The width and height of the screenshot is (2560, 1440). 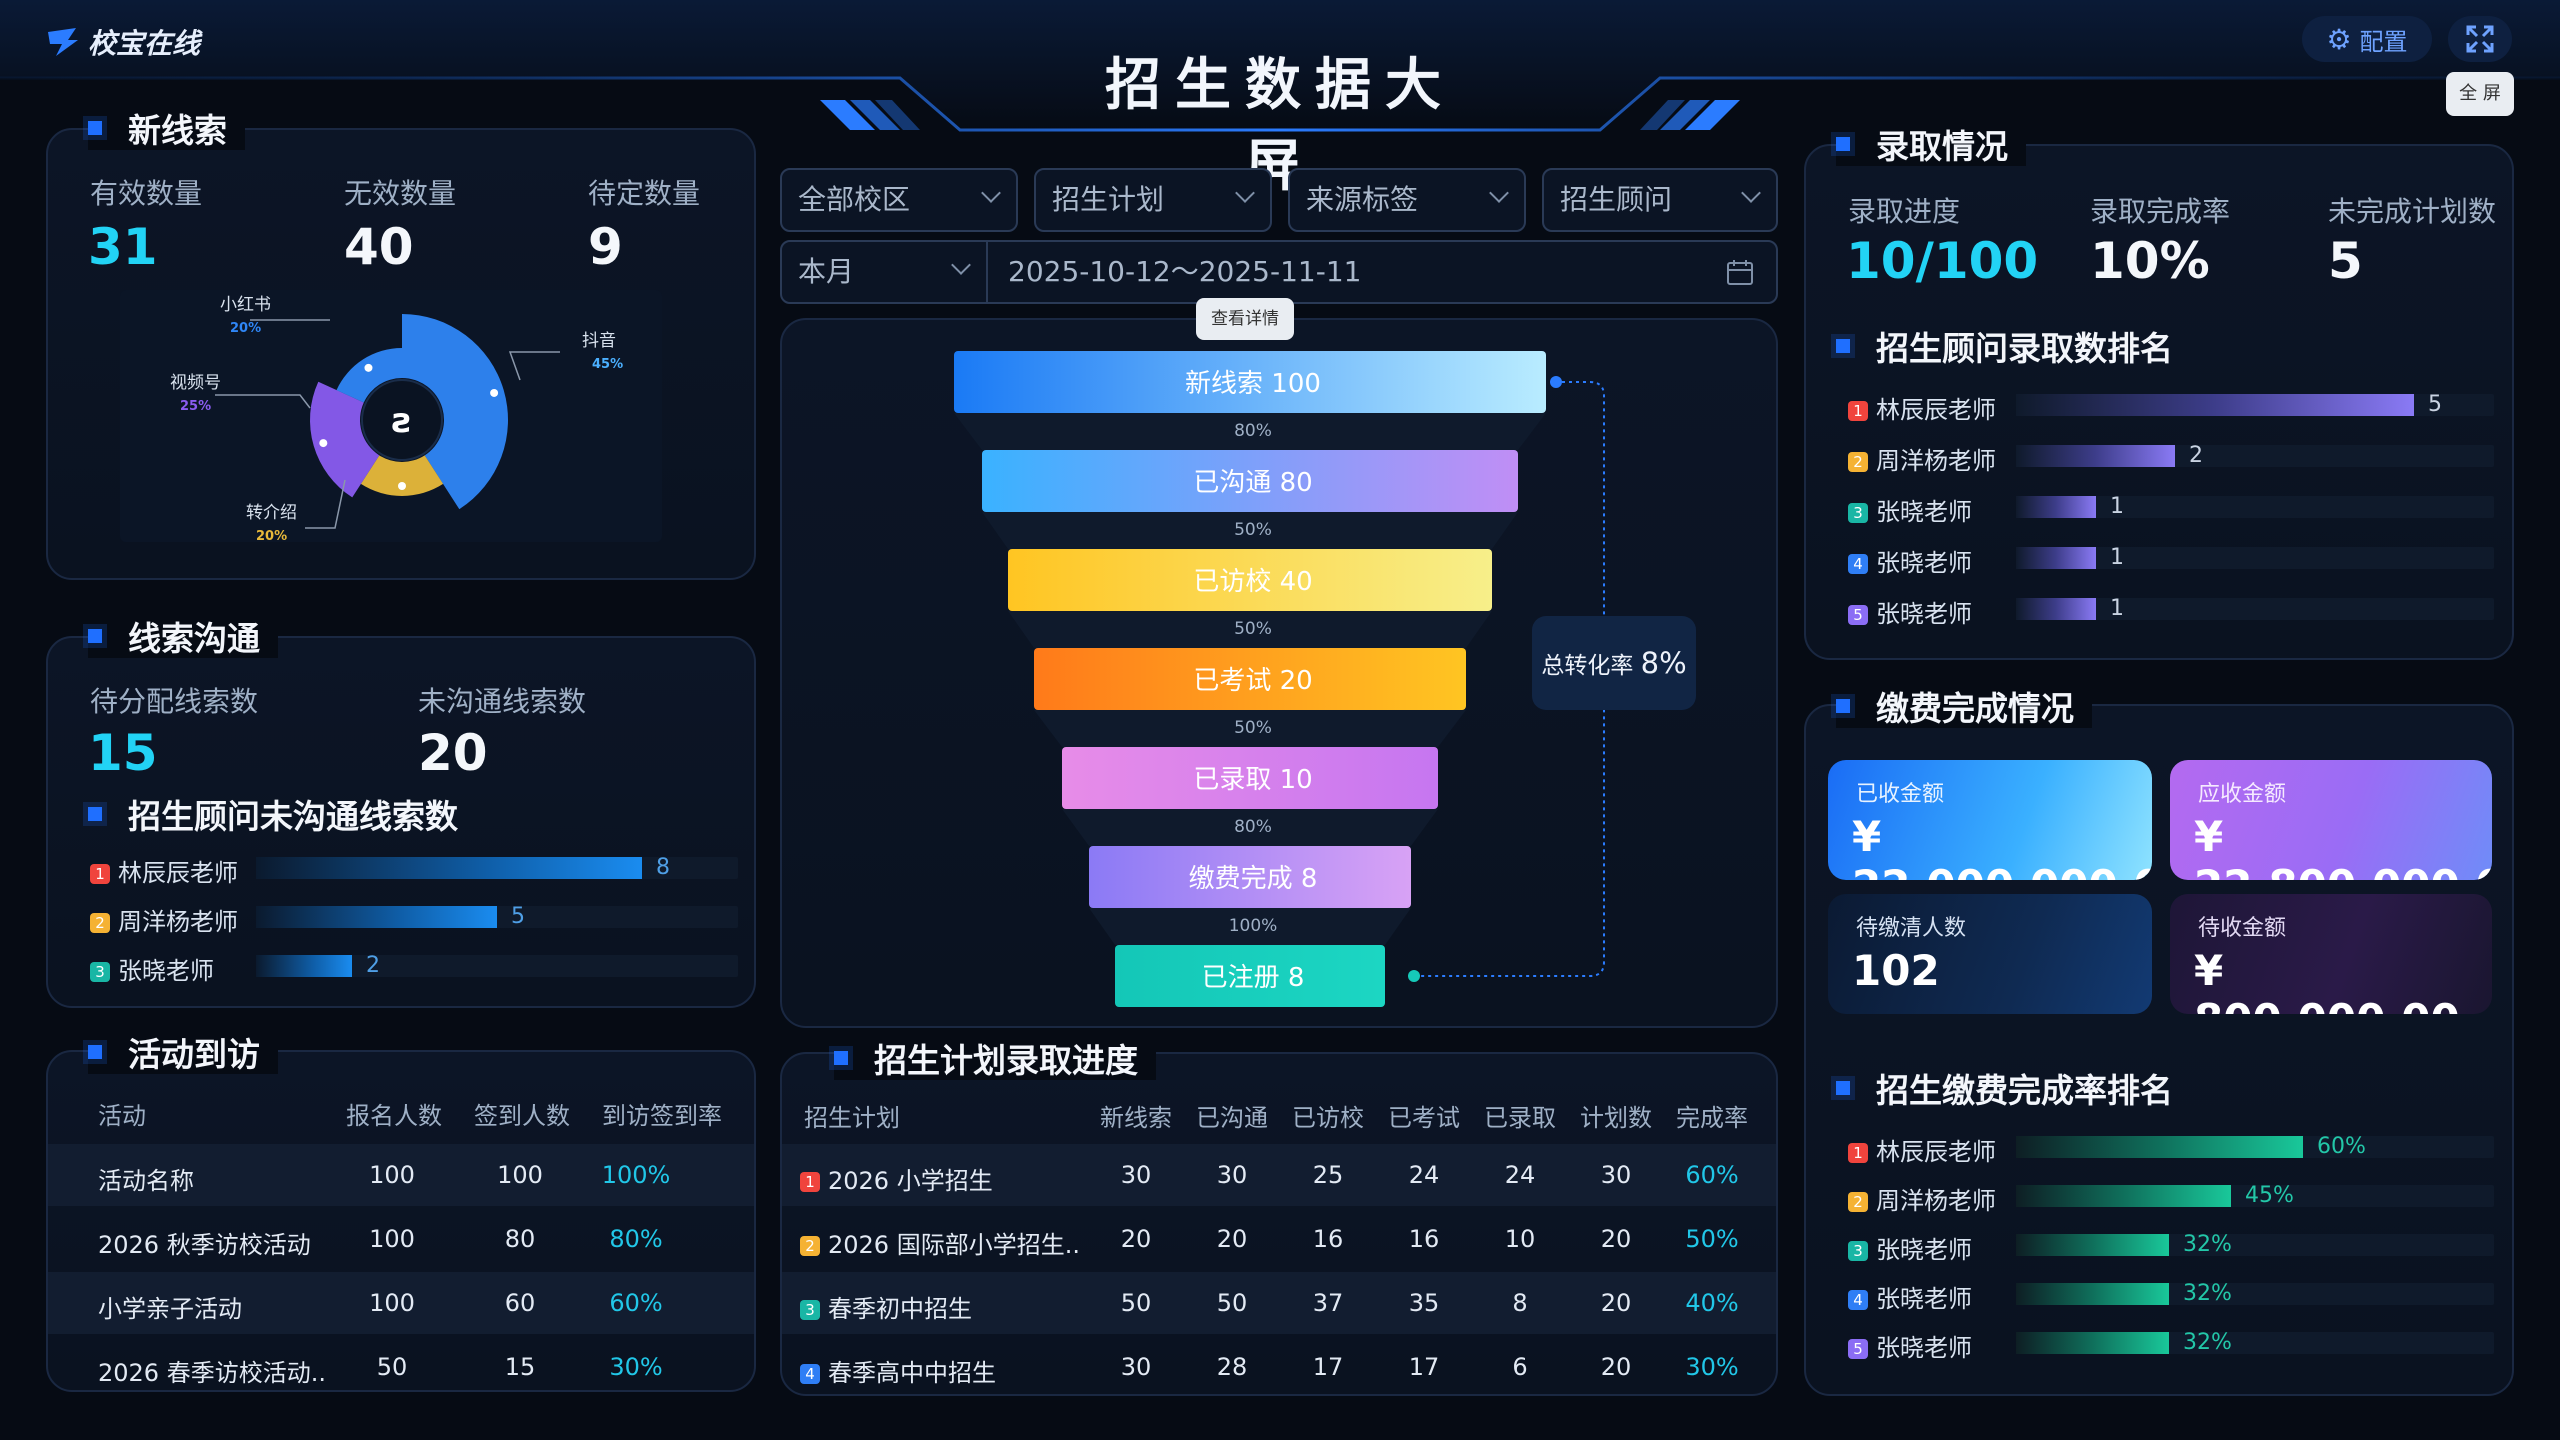 I want to click on admission-rank-title: 招生顾问录取数排名, so click(x=2004, y=346).